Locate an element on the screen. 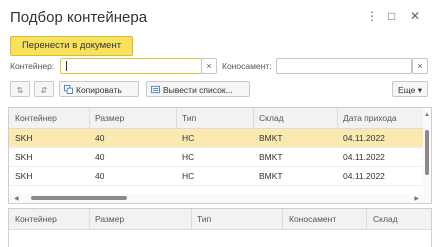 This screenshot has width=440, height=247. vertical-scrollbar: ▲ is located at coordinates (427, 155).